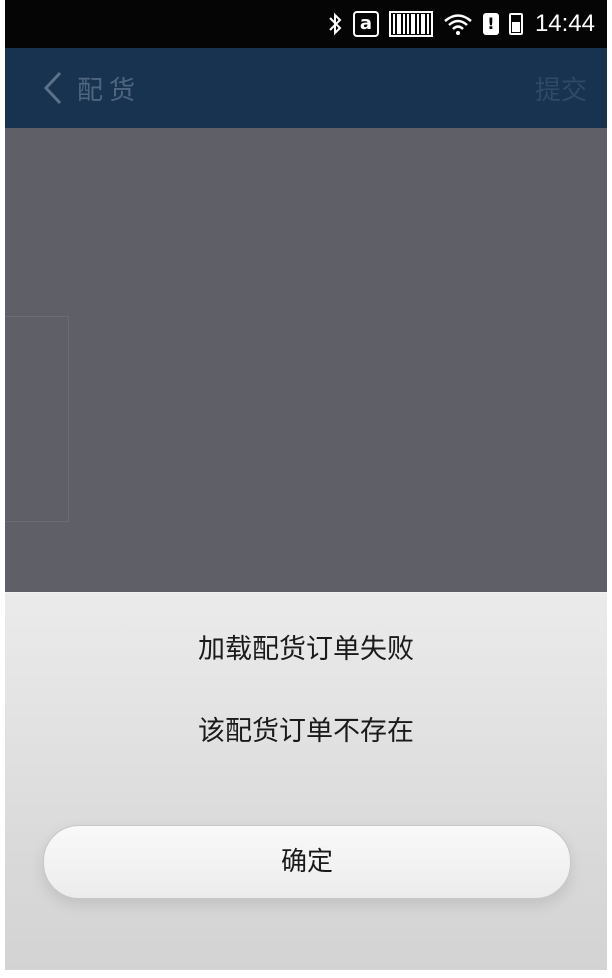 The height and width of the screenshot is (978, 612). What do you see at coordinates (515, 24) in the screenshot?
I see `battery-icon` at bounding box center [515, 24].